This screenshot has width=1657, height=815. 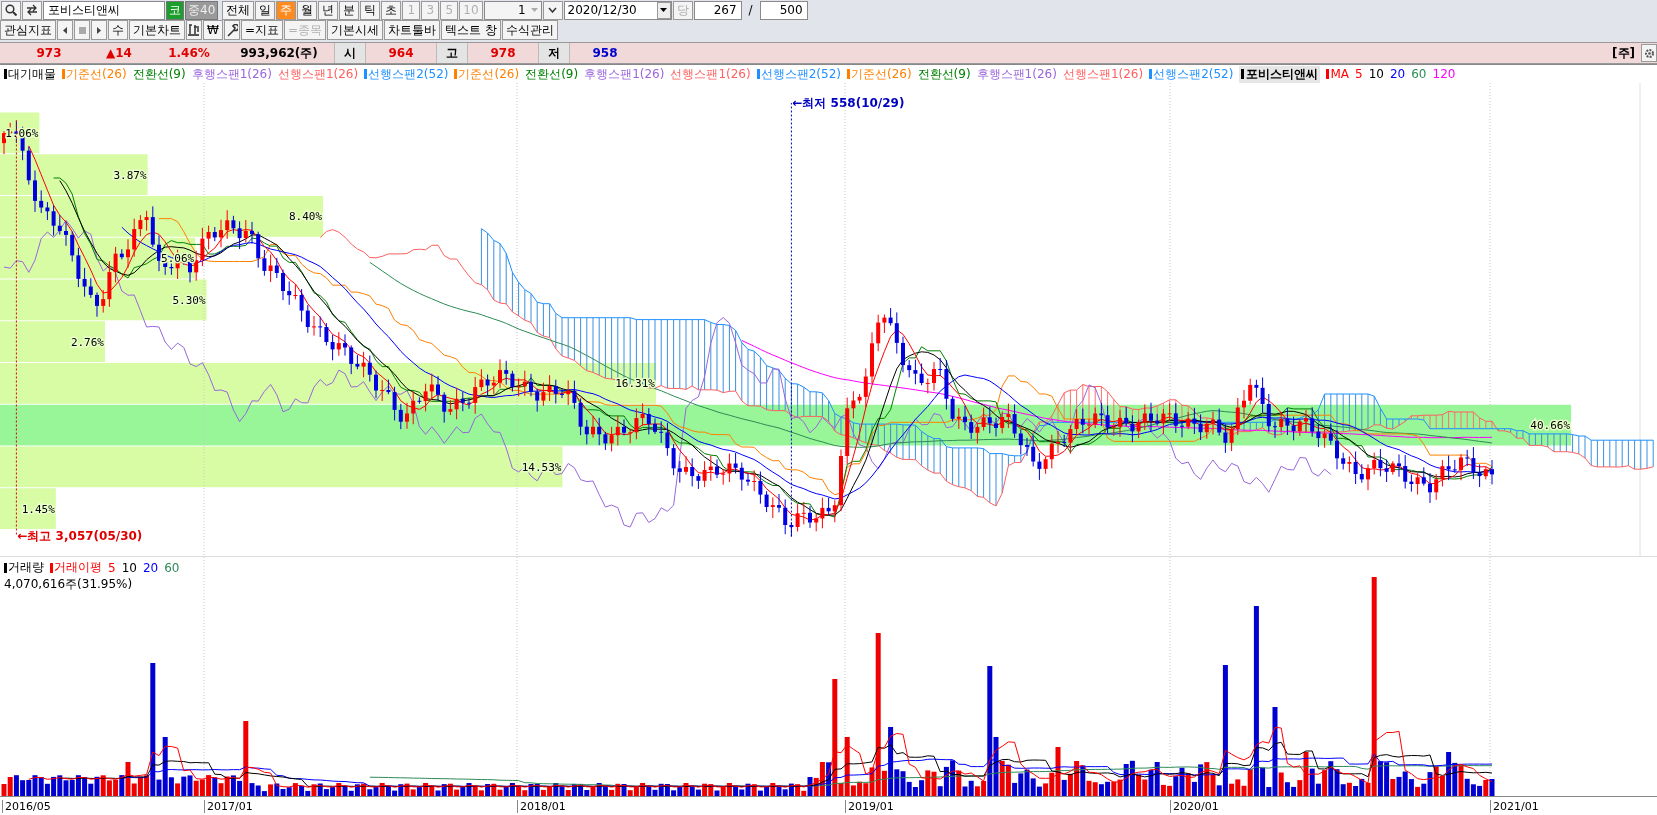 I want to click on toolbar-button: =지표, so click(x=261, y=30).